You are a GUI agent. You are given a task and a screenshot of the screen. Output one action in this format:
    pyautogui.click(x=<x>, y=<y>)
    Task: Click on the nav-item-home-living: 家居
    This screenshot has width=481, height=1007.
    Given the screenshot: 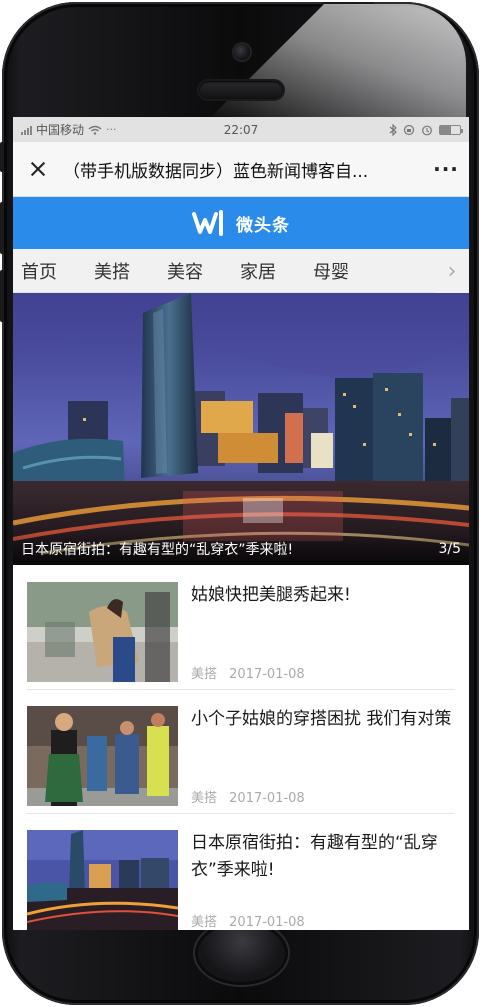 What is the action you would take?
    pyautogui.click(x=258, y=271)
    